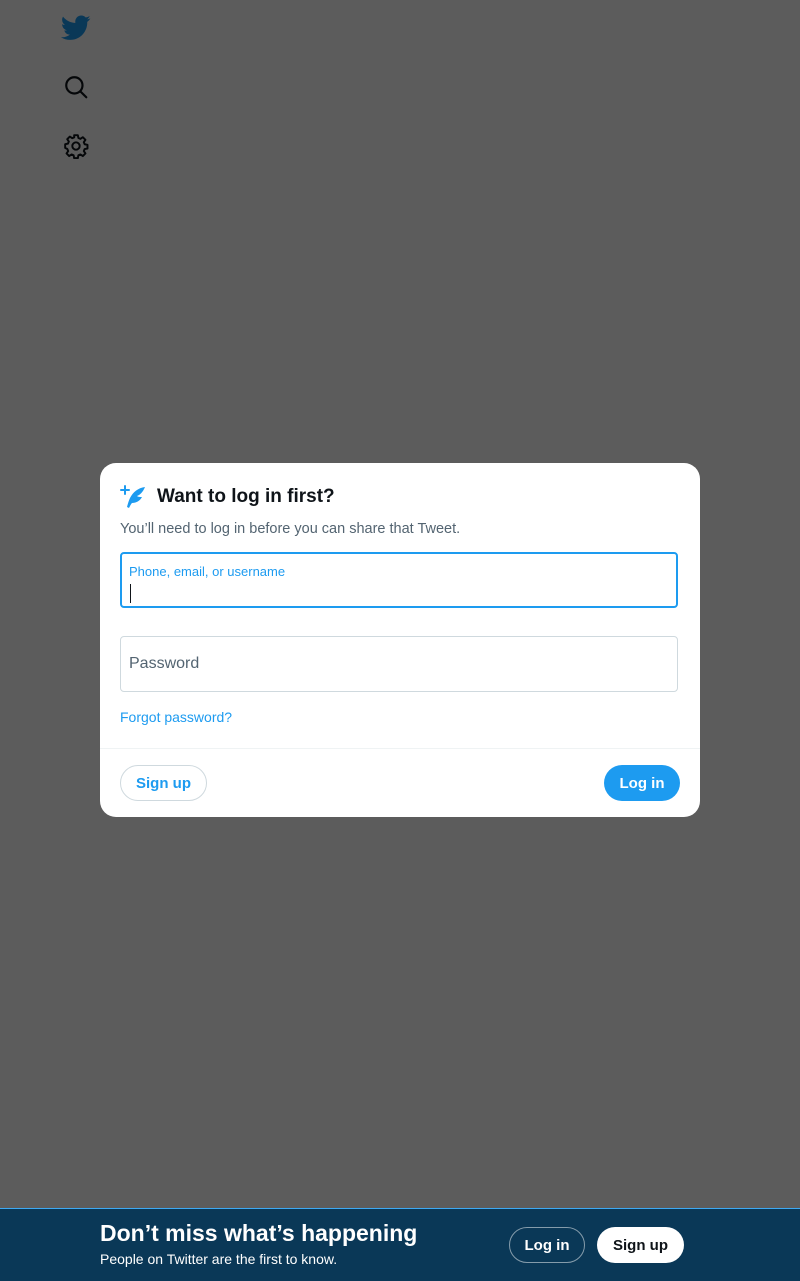 The height and width of the screenshot is (1281, 800). Describe the element at coordinates (132, 496) in the screenshot. I see `quill-sparkle-icon` at that location.